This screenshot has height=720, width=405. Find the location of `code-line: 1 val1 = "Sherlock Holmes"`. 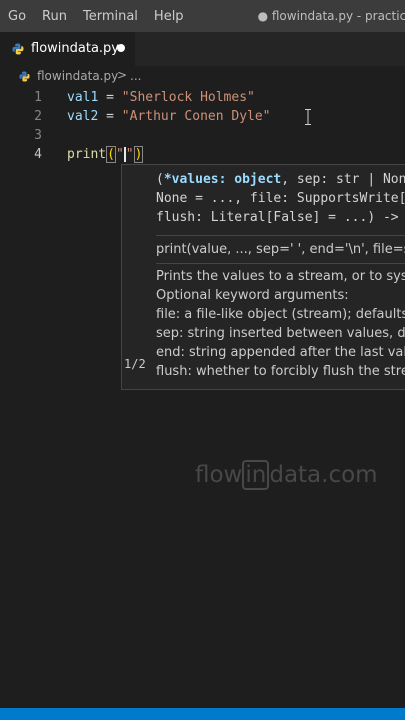

code-line: 1 val1 = "Sherlock Holmes" is located at coordinates (202, 97).